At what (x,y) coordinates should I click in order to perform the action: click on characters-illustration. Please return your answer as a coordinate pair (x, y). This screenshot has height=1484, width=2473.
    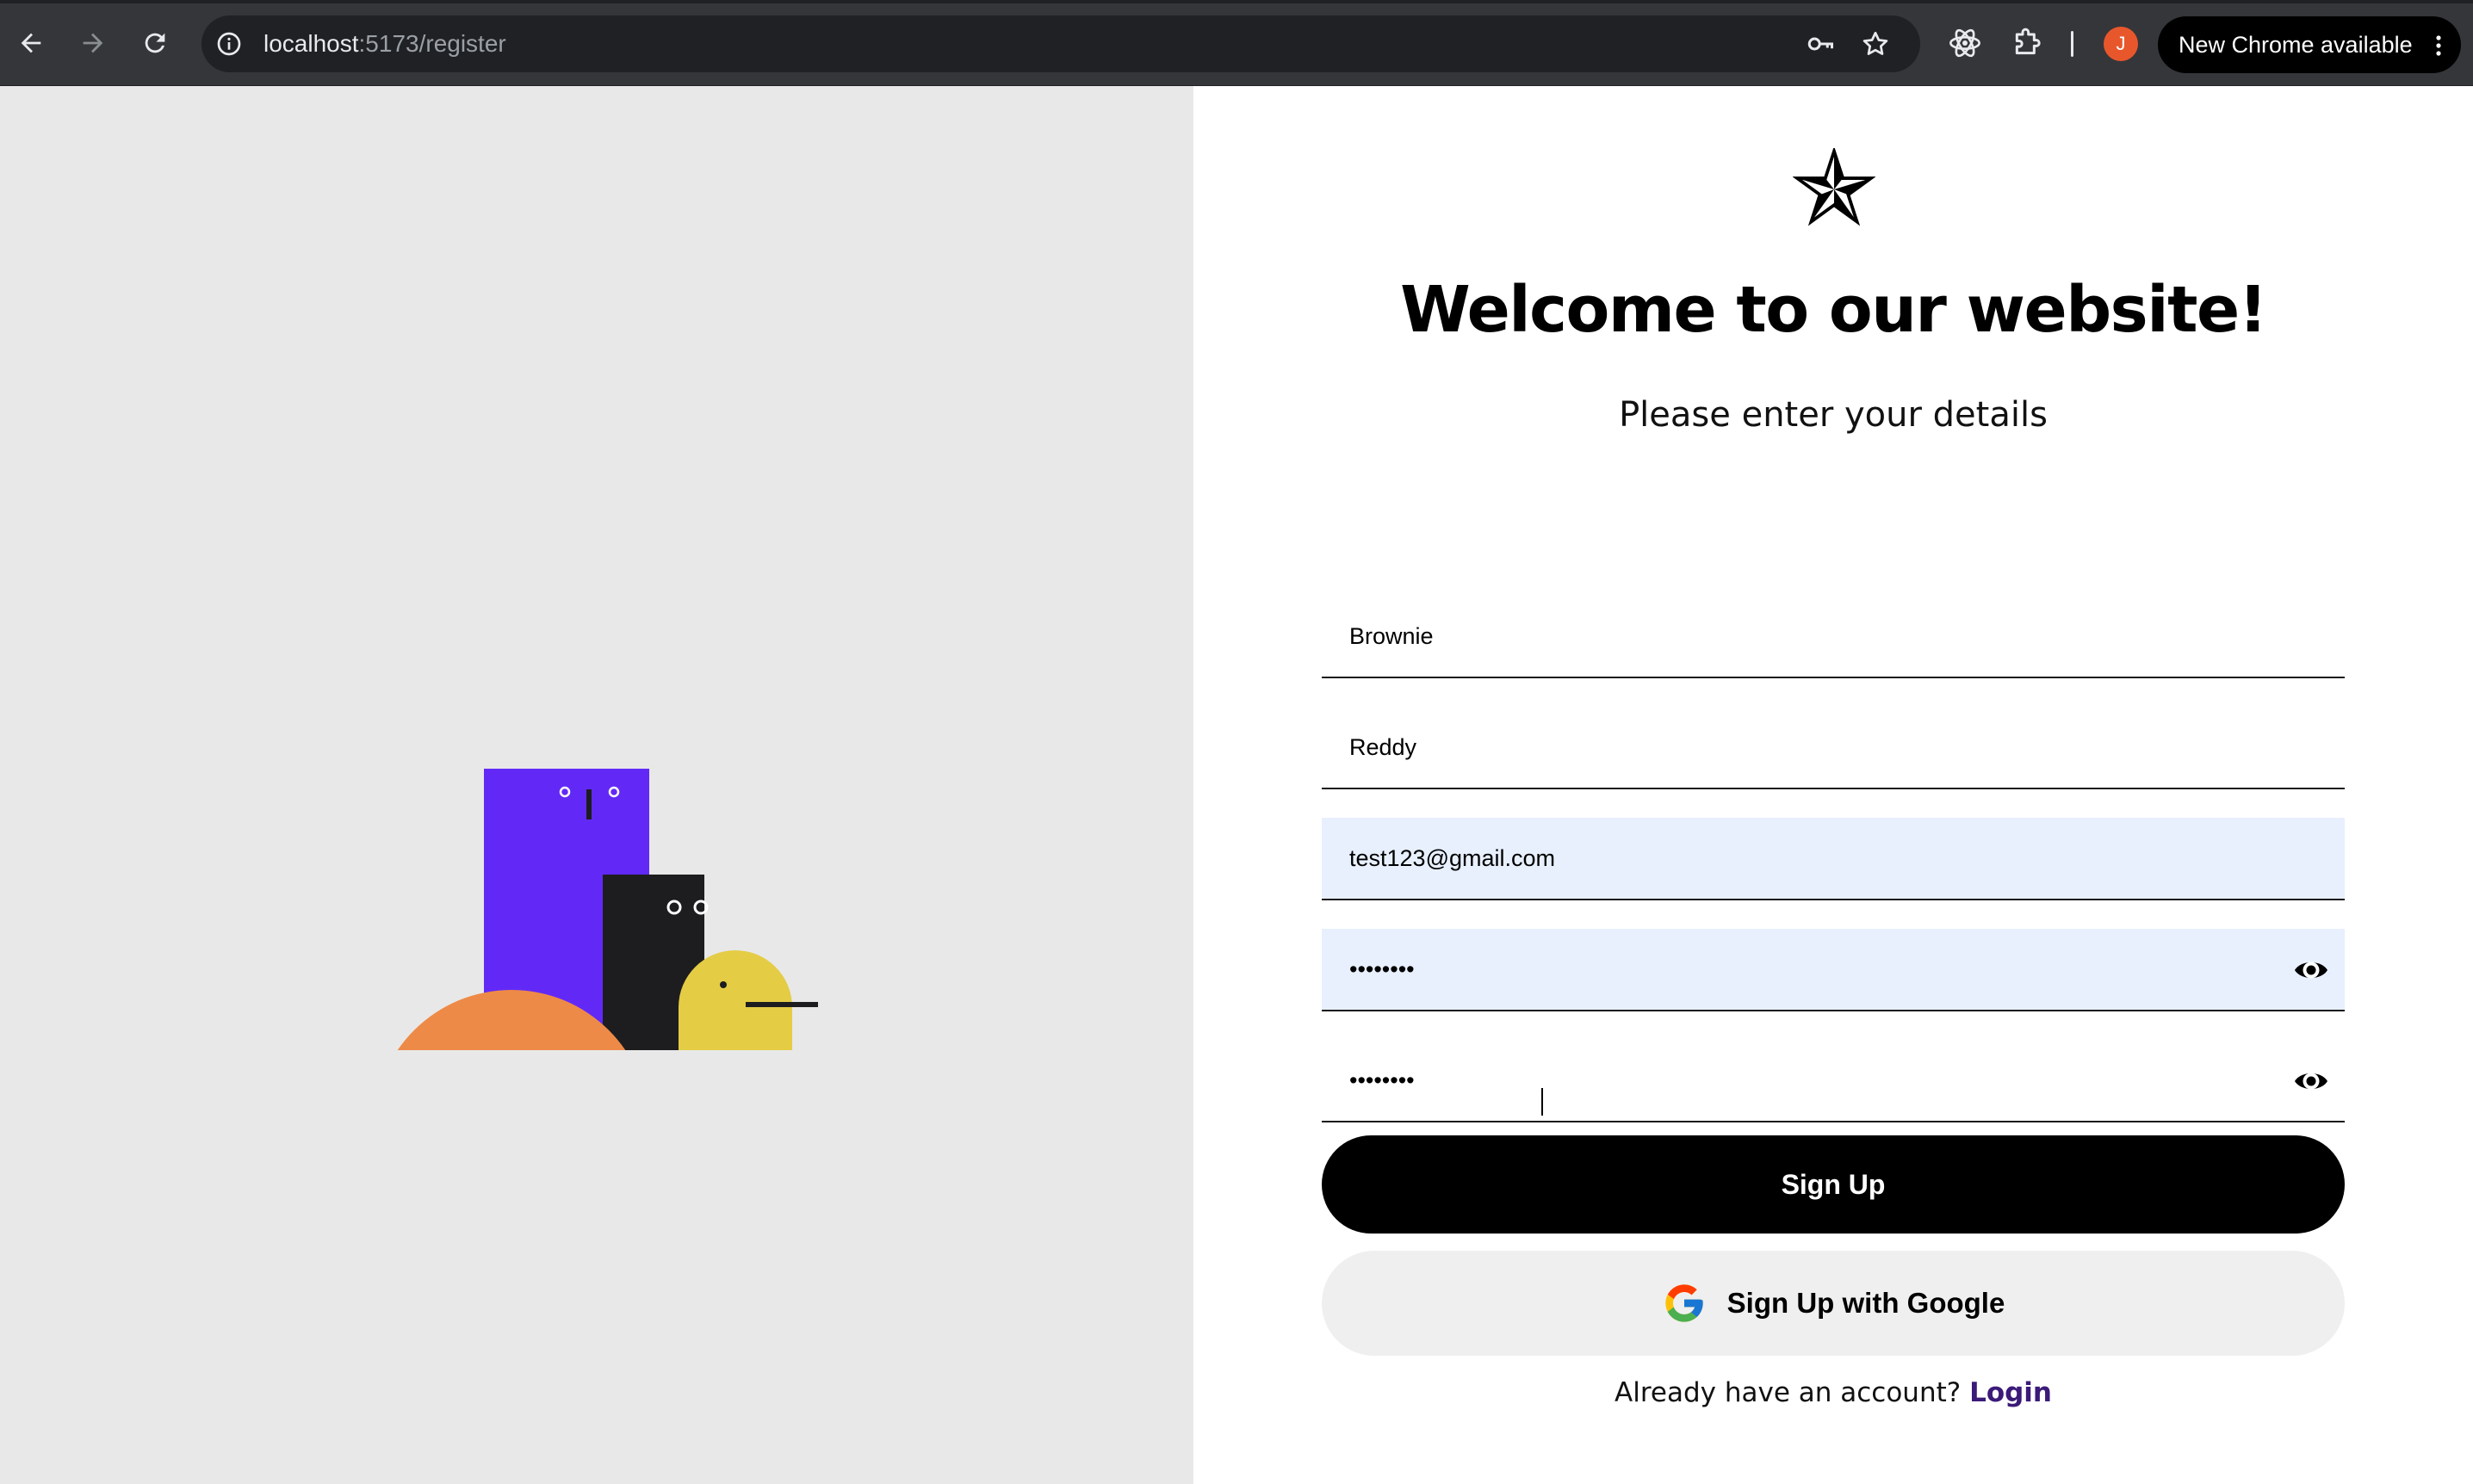
    Looking at the image, I should click on (607, 909).